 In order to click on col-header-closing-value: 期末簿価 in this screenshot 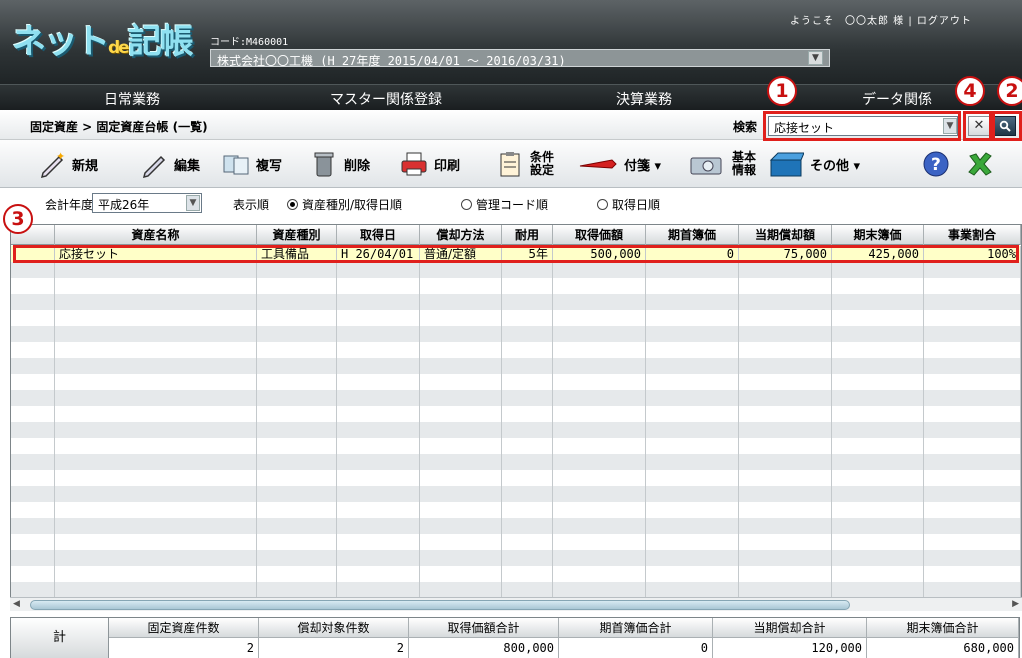, I will do `click(878, 235)`.